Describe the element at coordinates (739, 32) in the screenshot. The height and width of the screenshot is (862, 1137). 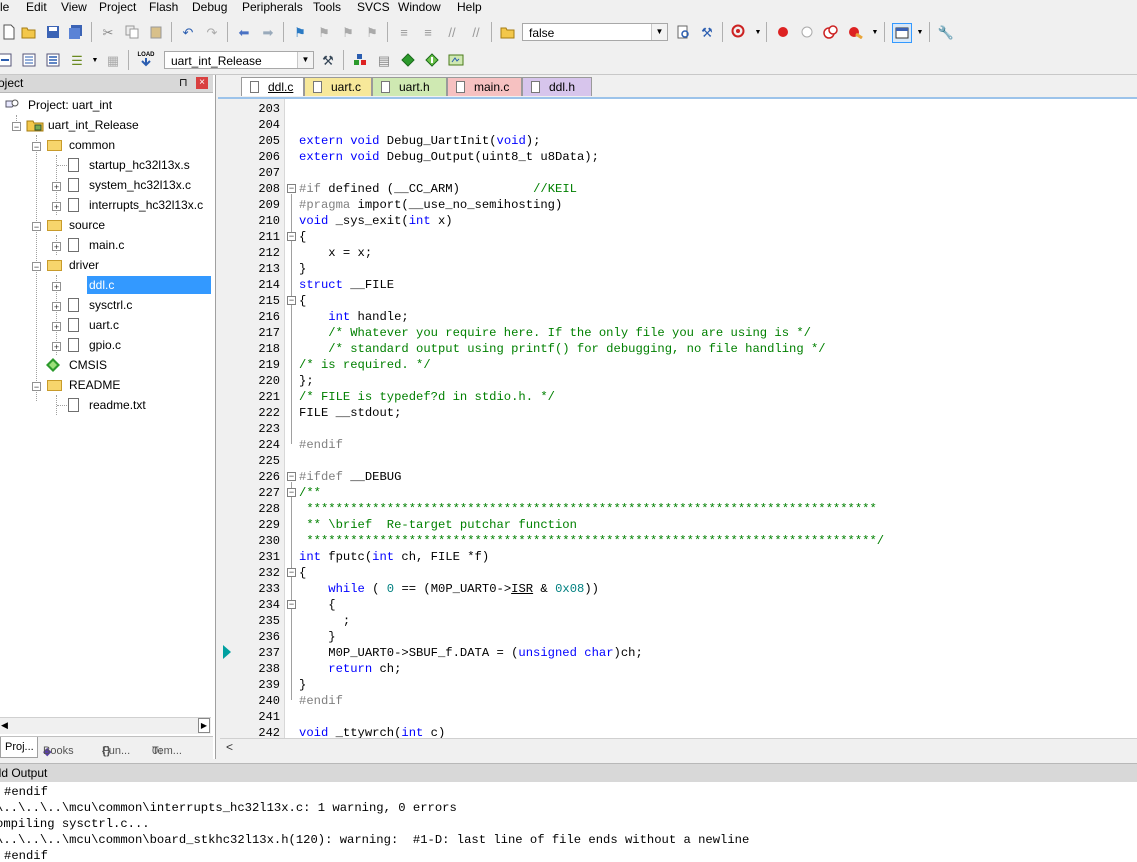
I see `debug-session-icon` at that location.